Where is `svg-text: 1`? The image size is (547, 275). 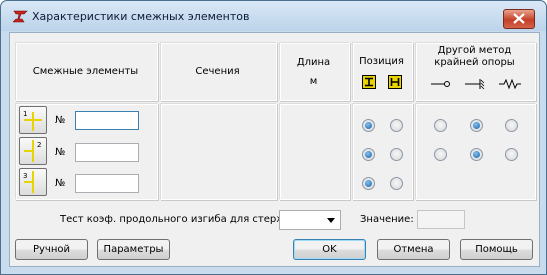 svg-text: 1 is located at coordinates (25, 114).